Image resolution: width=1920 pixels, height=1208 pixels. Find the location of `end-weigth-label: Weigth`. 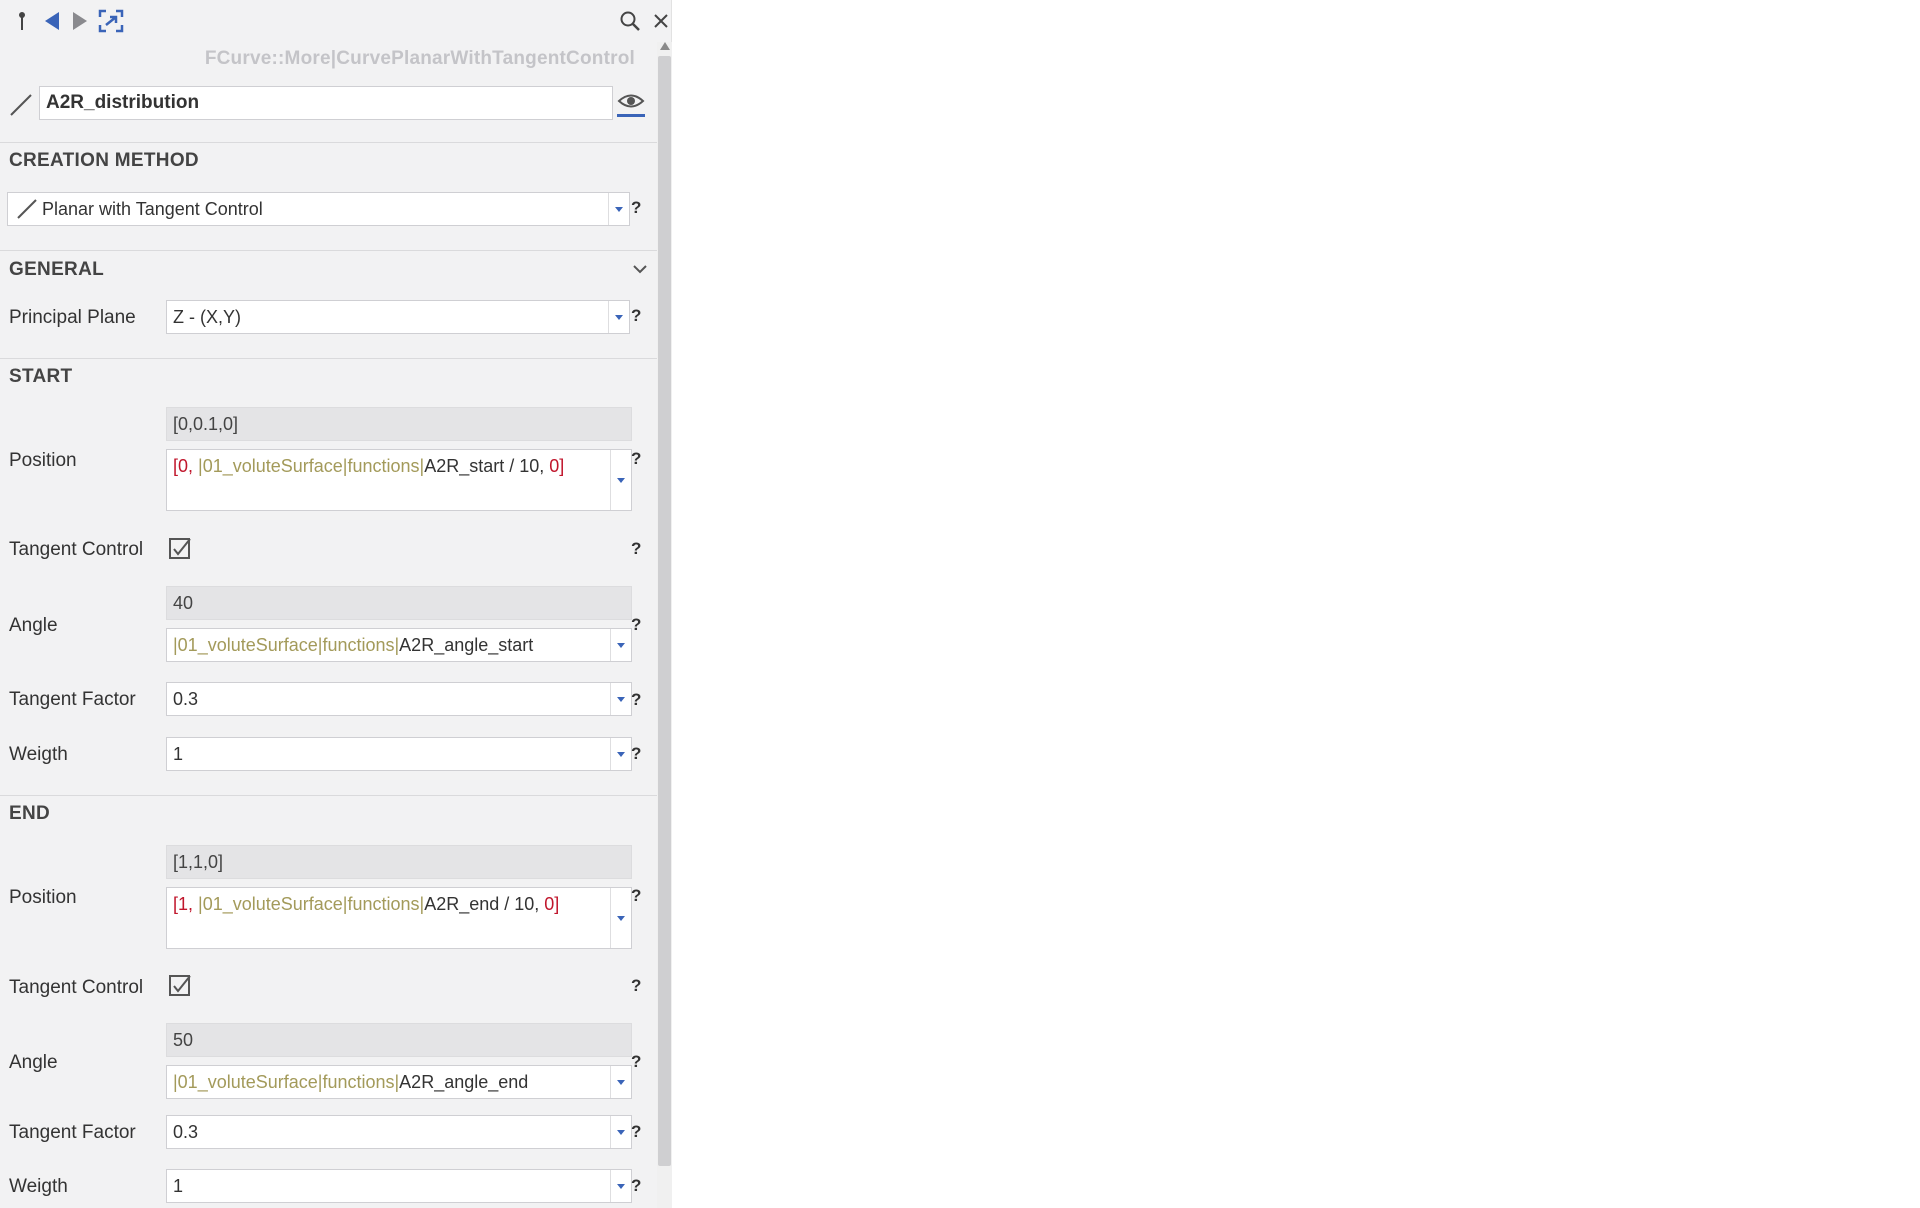

end-weigth-label: Weigth is located at coordinates (38, 1186).